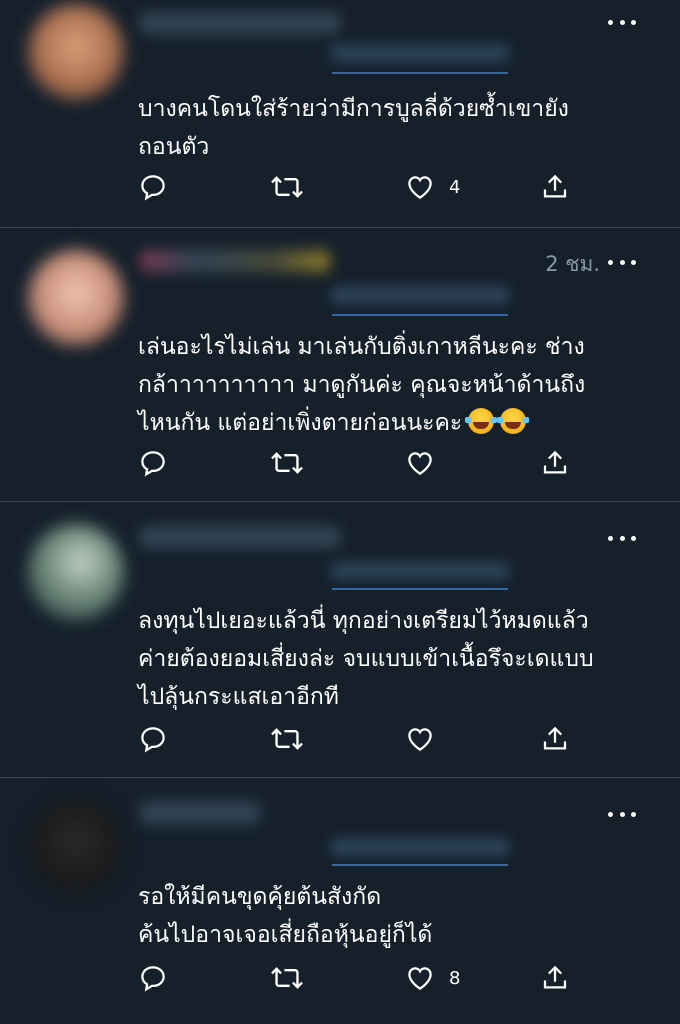 This screenshot has width=680, height=1024. I want to click on like-count: 4, so click(455, 187).